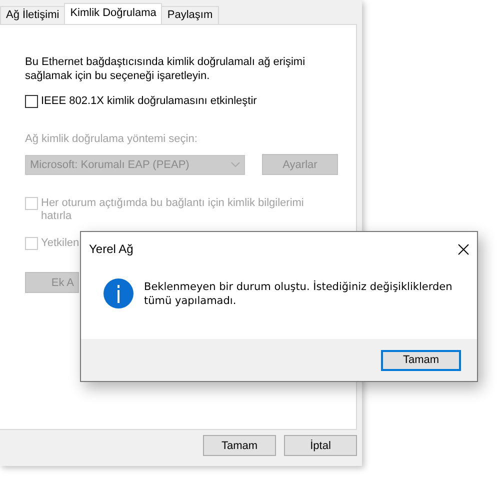  I want to click on info-icon, so click(118, 293).